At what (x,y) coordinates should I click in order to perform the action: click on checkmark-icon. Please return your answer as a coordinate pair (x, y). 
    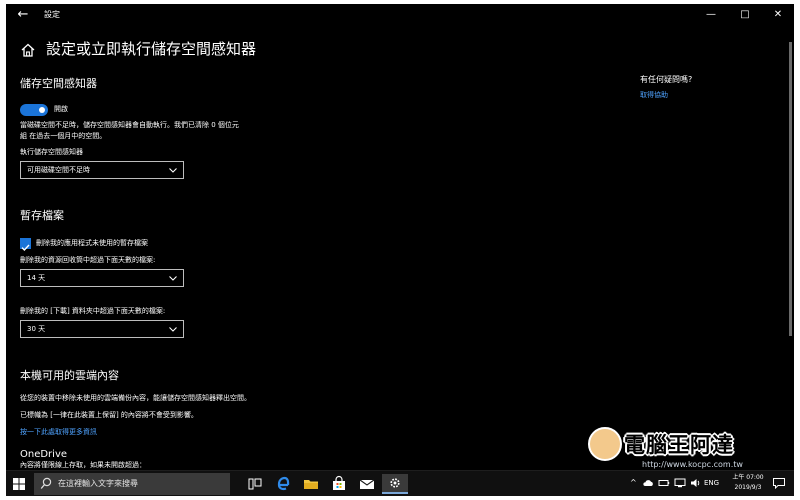
    Looking at the image, I should click on (25, 248).